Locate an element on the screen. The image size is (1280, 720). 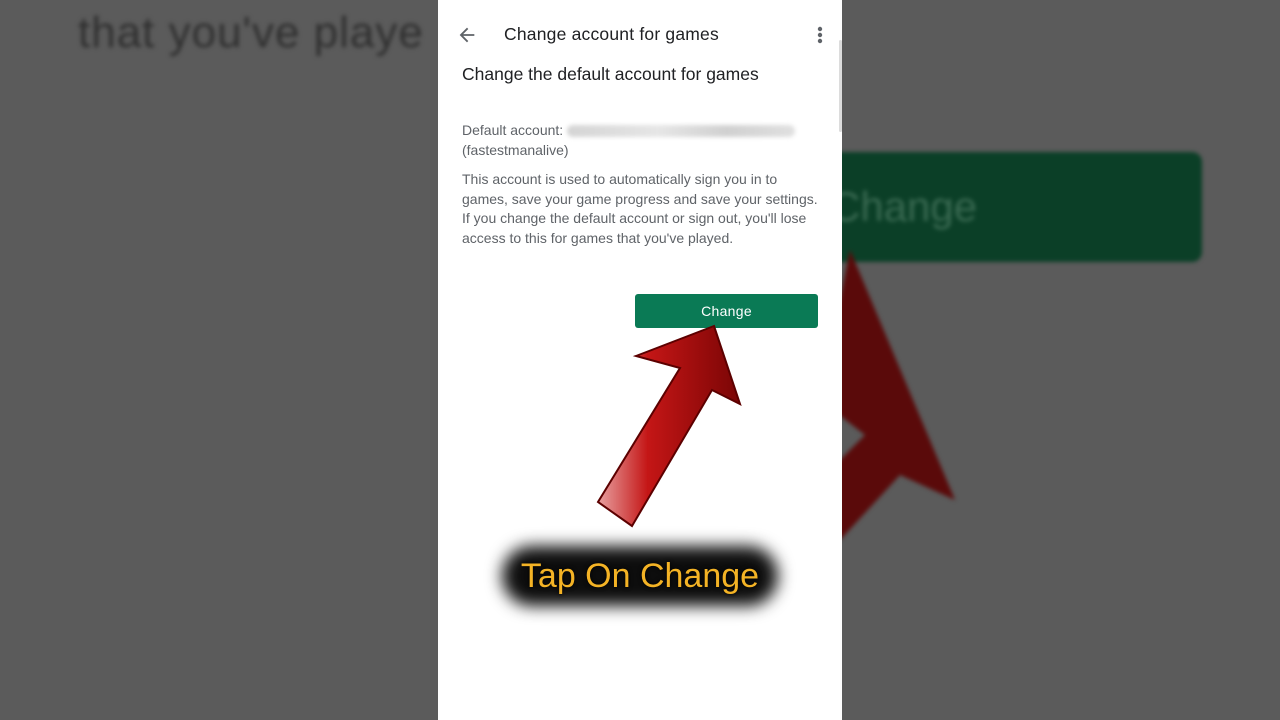
red-arrow-icon is located at coordinates (669, 426).